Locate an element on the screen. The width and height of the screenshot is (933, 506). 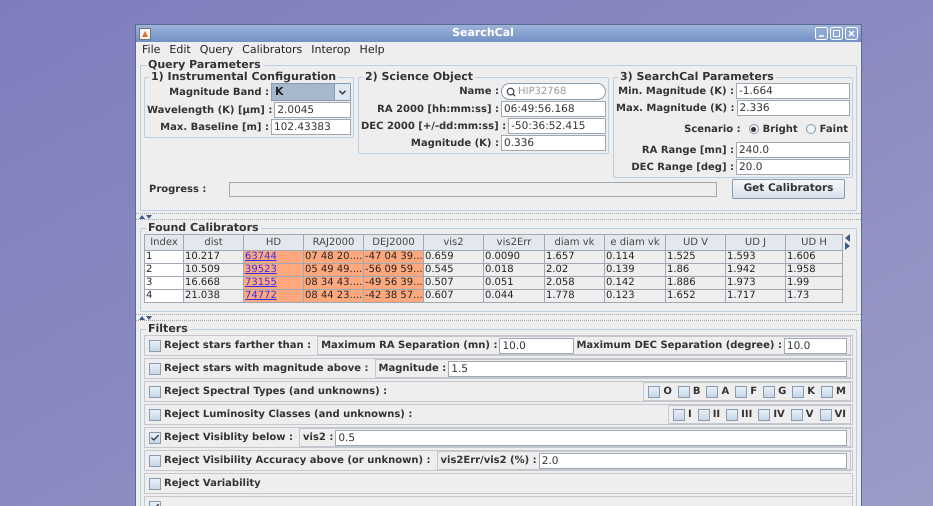
table-cell: 1.942 is located at coordinates (756, 270).